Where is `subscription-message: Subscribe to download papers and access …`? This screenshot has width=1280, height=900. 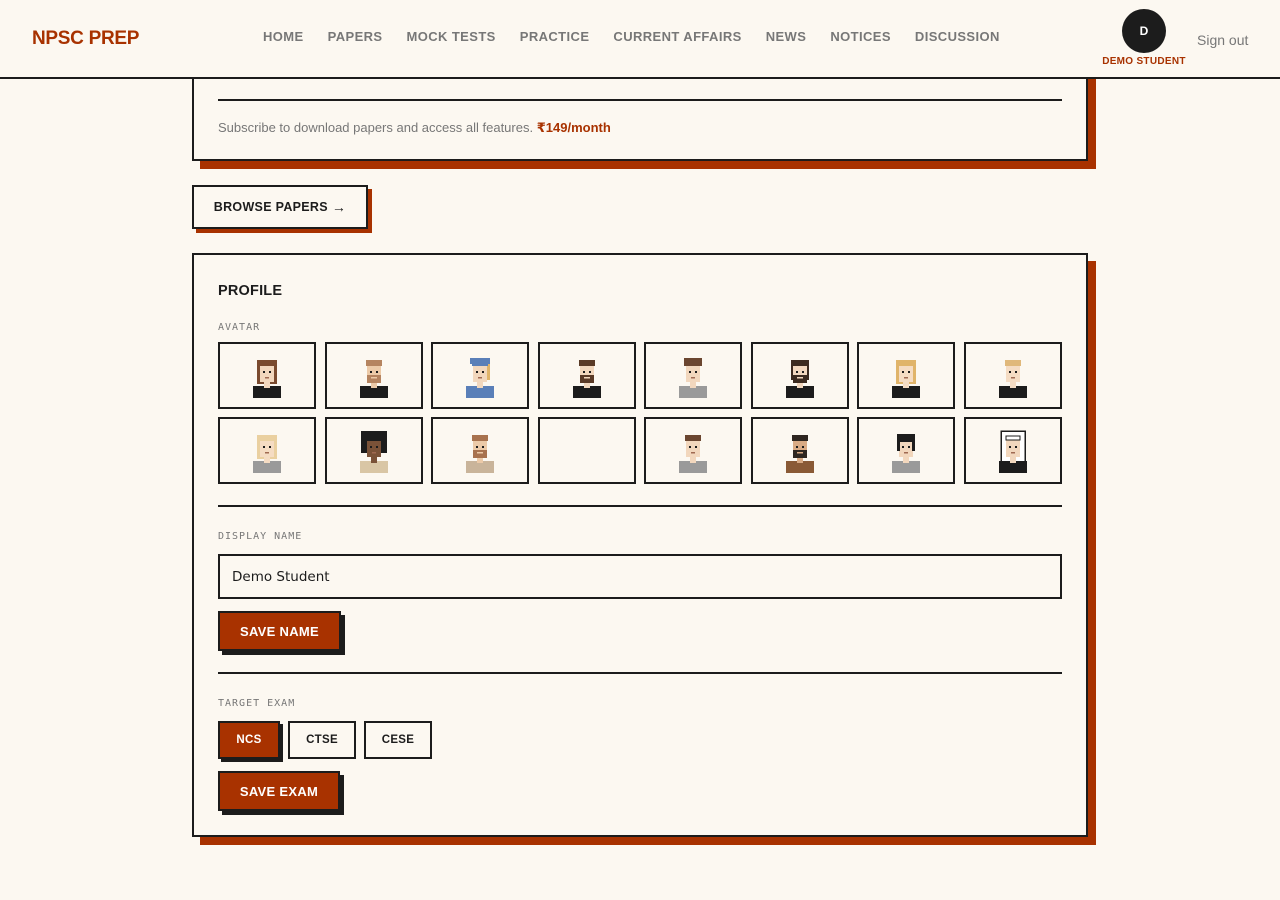
subscription-message: Subscribe to download papers and access … is located at coordinates (414, 128).